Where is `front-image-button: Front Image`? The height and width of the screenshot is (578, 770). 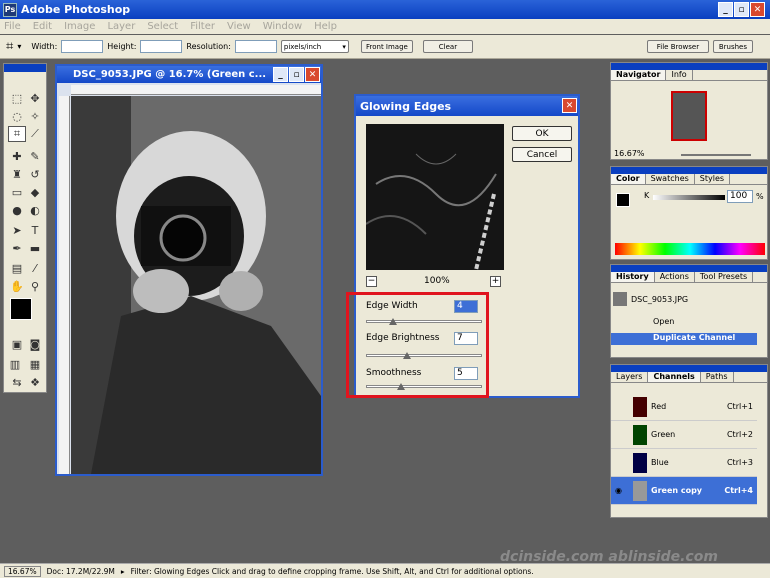 front-image-button: Front Image is located at coordinates (386, 46).